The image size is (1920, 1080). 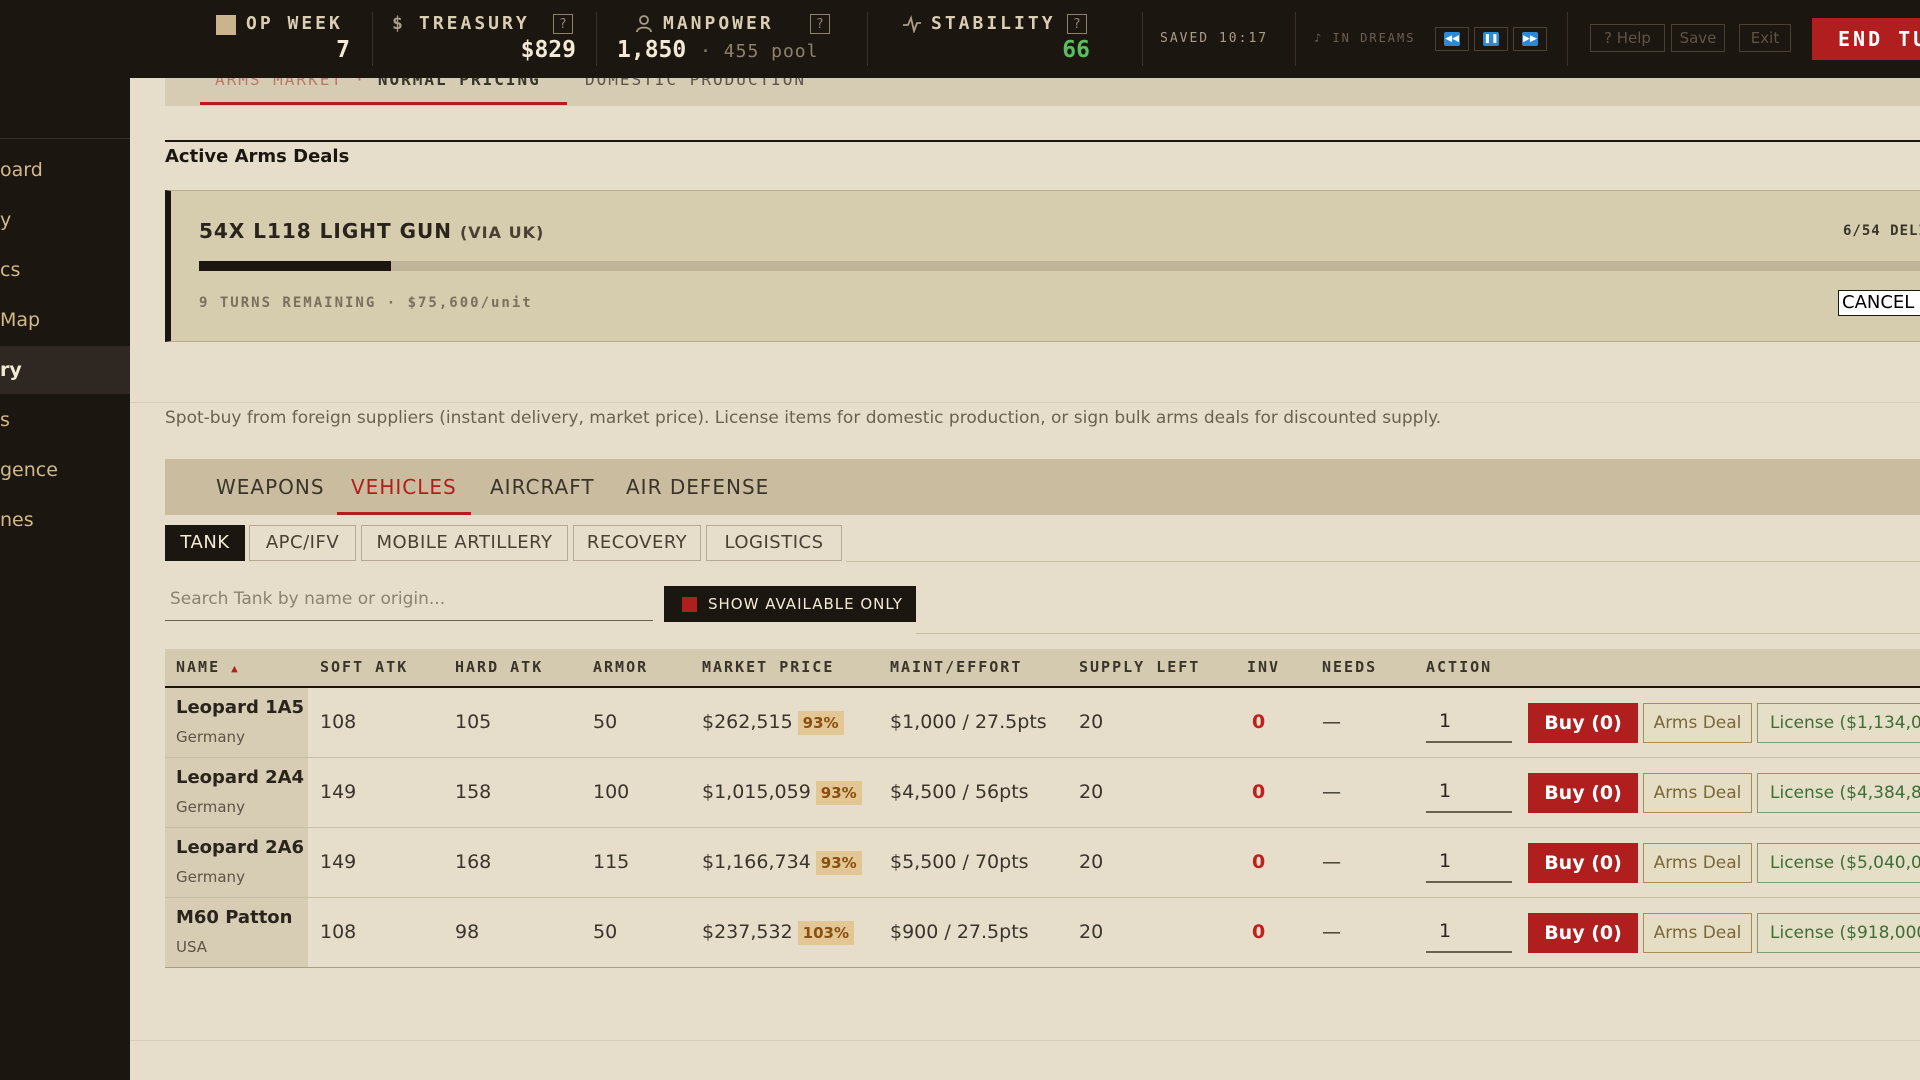 What do you see at coordinates (1077, 24) in the screenshot?
I see `stability-help-icon: ?` at bounding box center [1077, 24].